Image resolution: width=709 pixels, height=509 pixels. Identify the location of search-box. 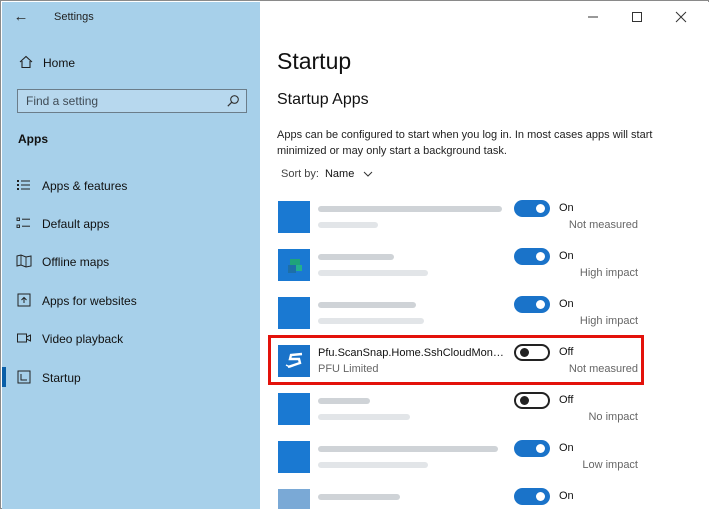
(132, 101).